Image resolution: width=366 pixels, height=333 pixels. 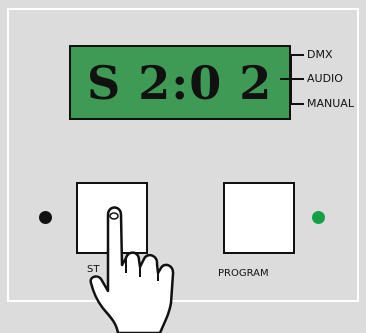 What do you see at coordinates (297, 104) in the screenshot?
I see `mode-bracket-manual-tick` at bounding box center [297, 104].